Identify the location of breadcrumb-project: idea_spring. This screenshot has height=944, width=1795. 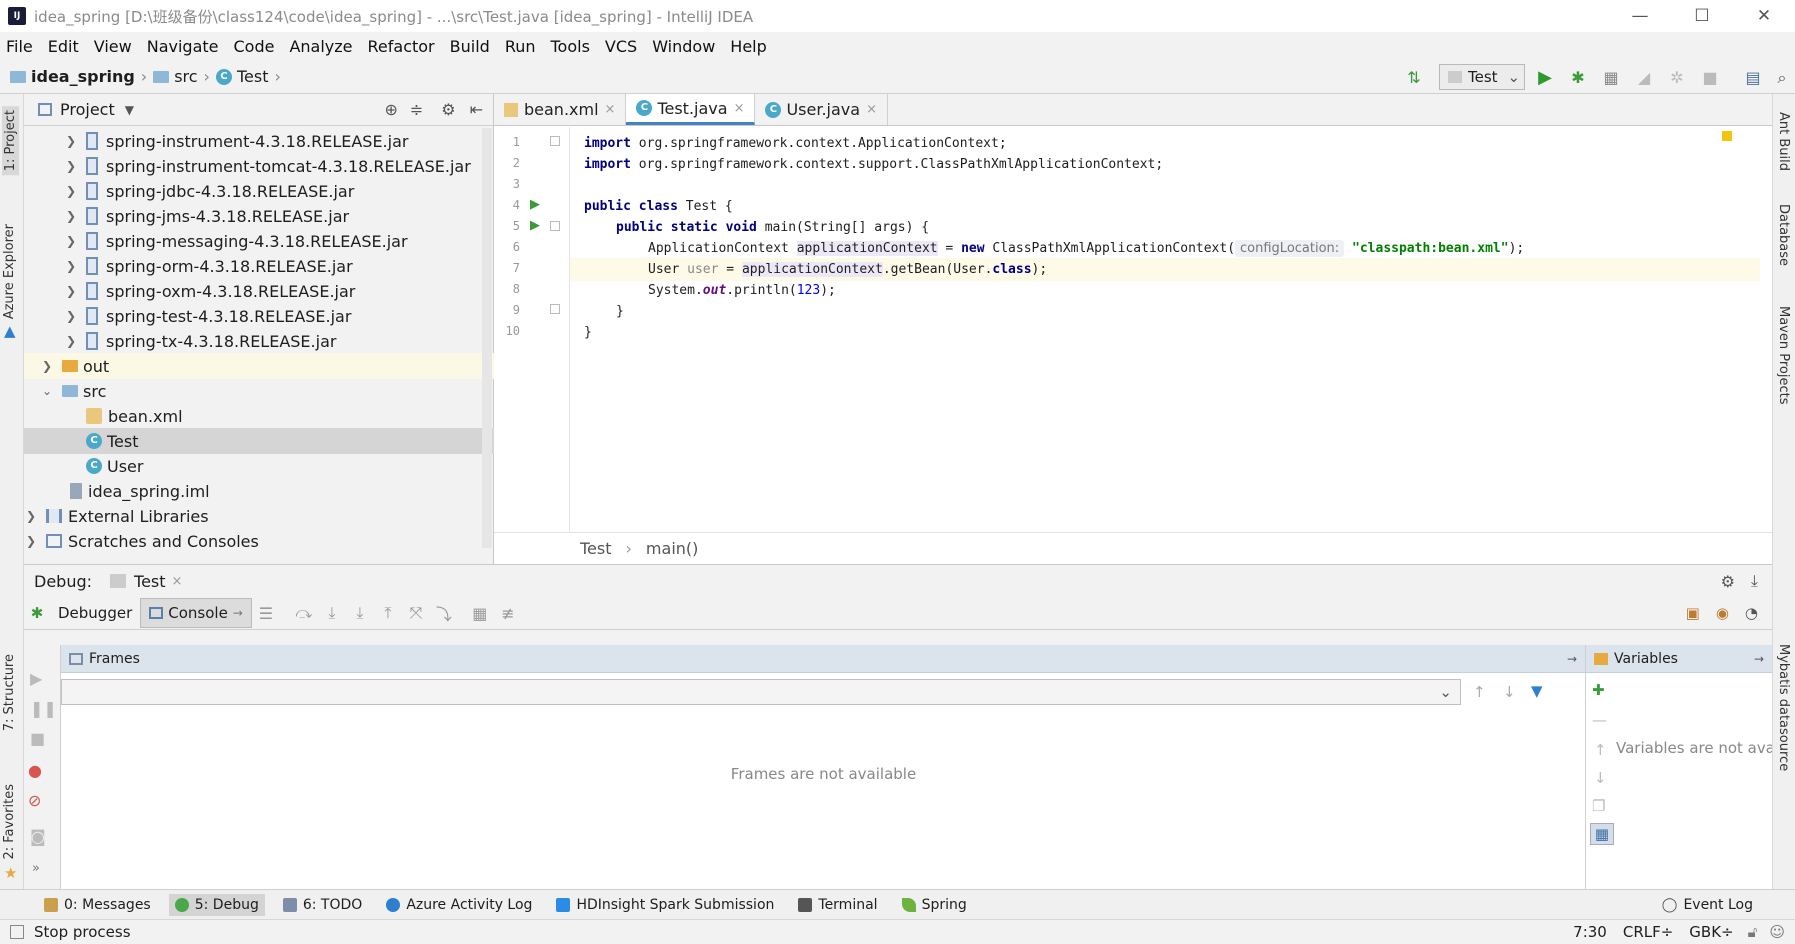
(83, 76).